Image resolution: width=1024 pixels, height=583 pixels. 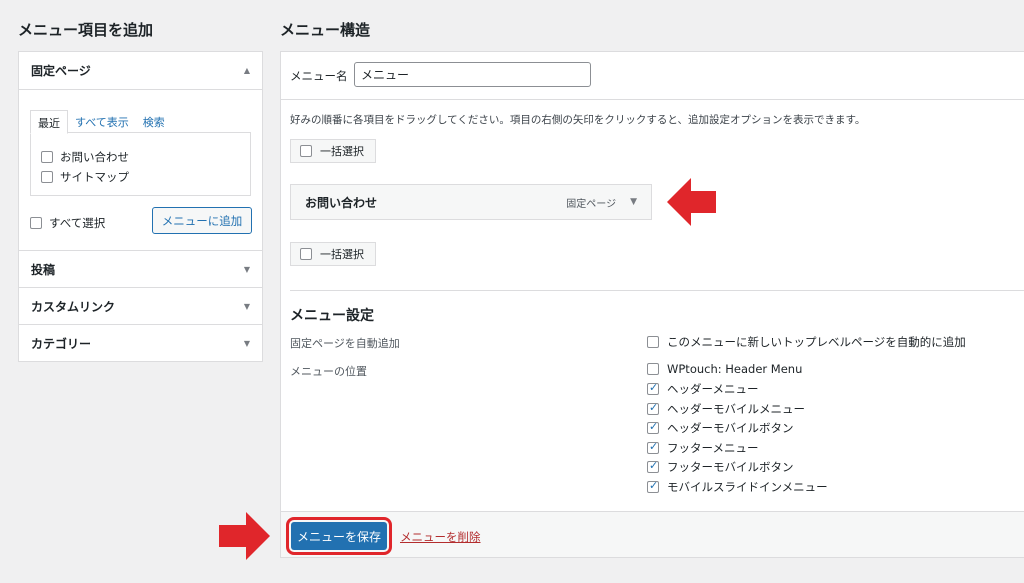 I want to click on accordion-title: カテゴリー, so click(x=61, y=343).